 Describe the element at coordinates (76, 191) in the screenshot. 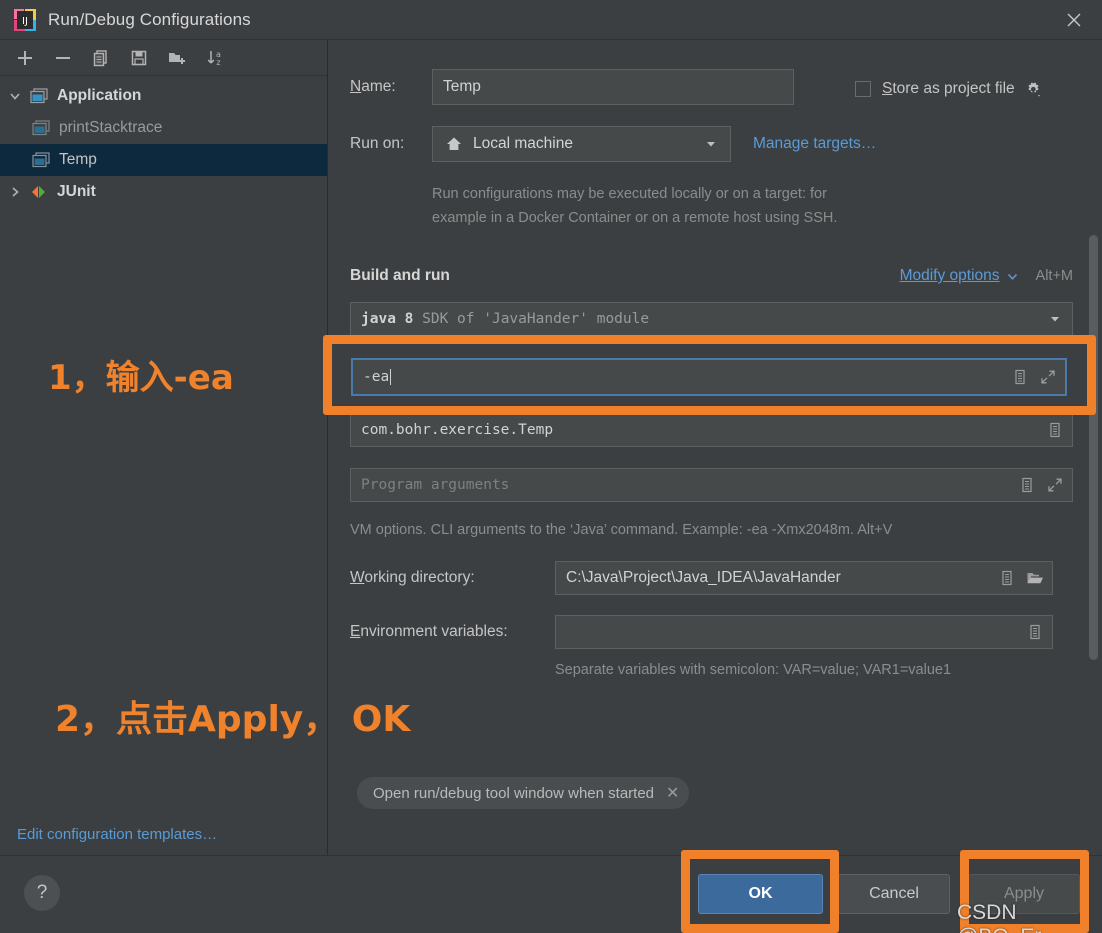

I see `tree-item-label: JUnit` at that location.